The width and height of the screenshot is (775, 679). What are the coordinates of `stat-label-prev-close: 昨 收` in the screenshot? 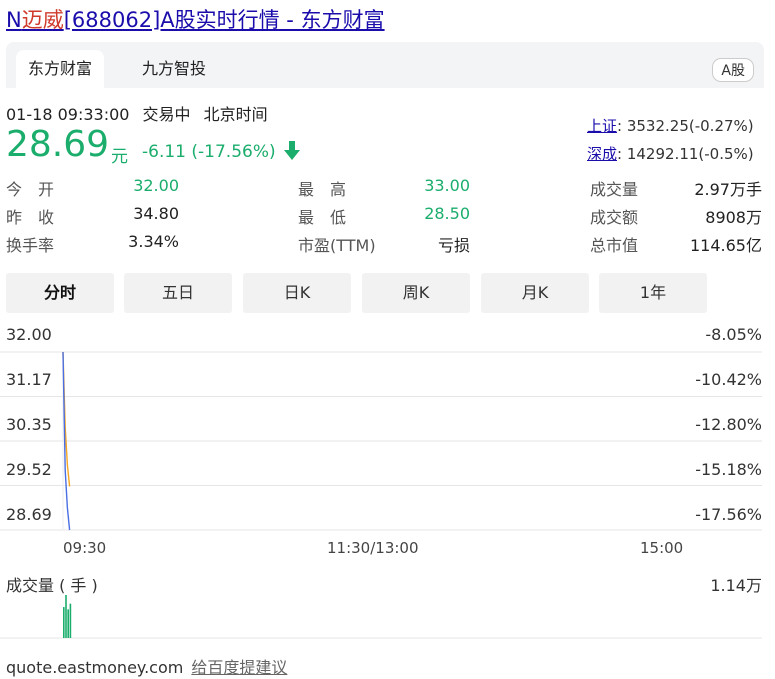 It's located at (30, 217).